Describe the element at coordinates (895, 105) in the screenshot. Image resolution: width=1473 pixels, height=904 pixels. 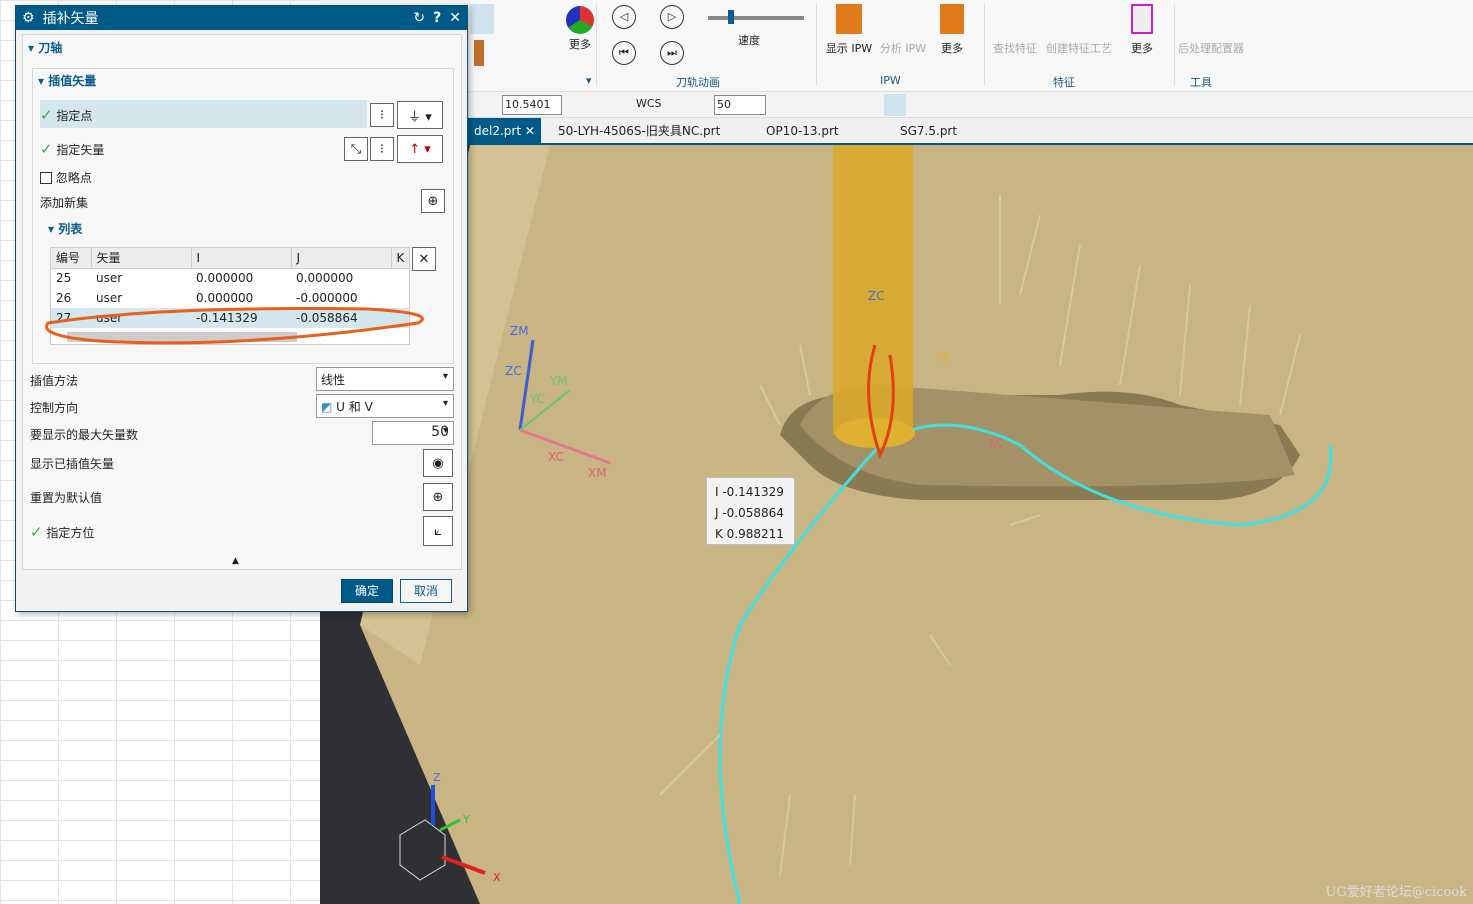
I see `shaded-view-icon` at that location.